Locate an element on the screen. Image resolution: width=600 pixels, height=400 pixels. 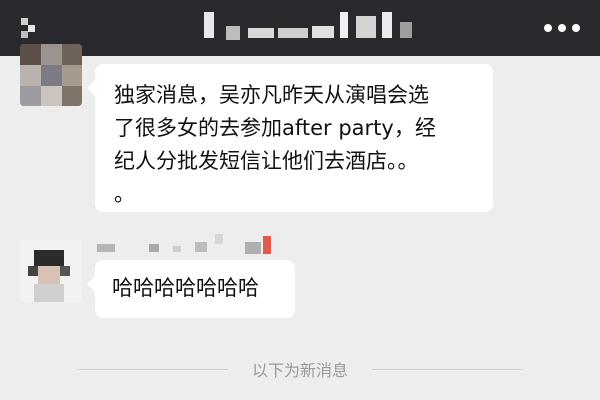
chat-header is located at coordinates (300, 28).